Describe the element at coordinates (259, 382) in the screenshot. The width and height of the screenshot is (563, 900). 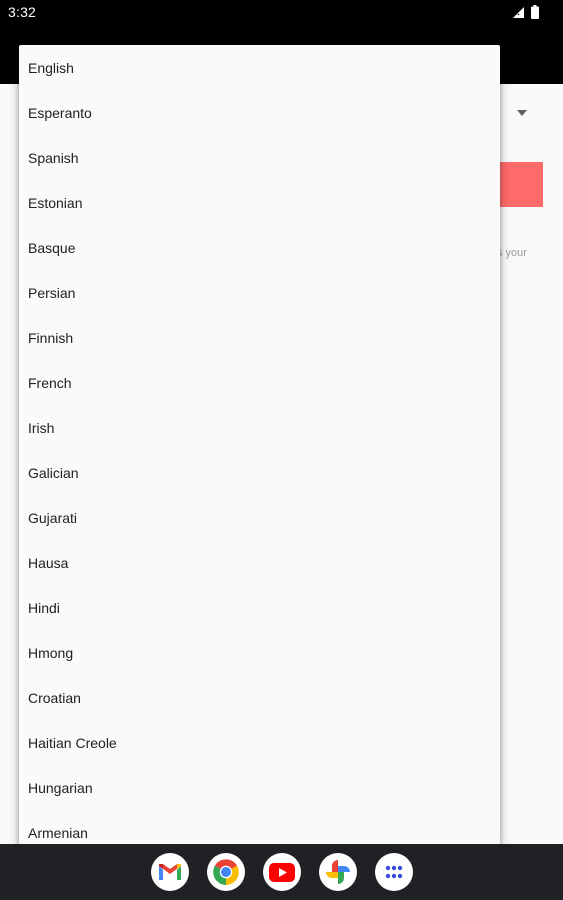
I see `language-option: French` at that location.